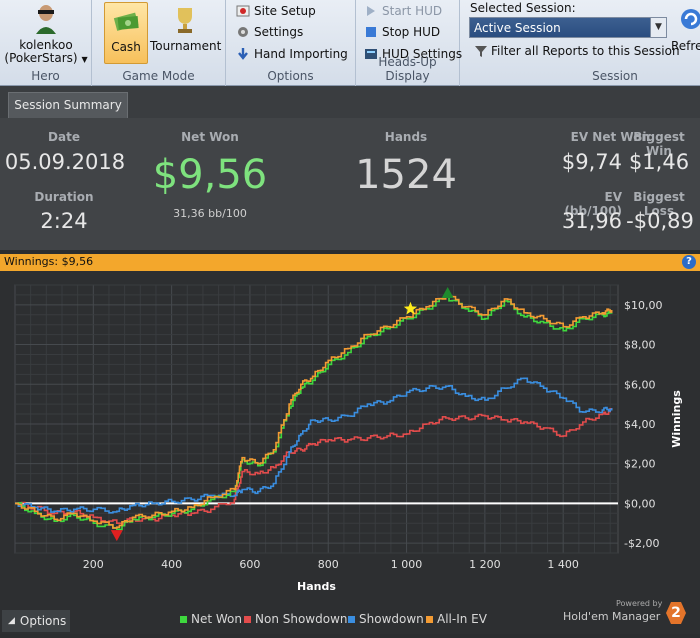  Describe the element at coordinates (216, 619) in the screenshot. I see `legend-label: Net Won` at that location.